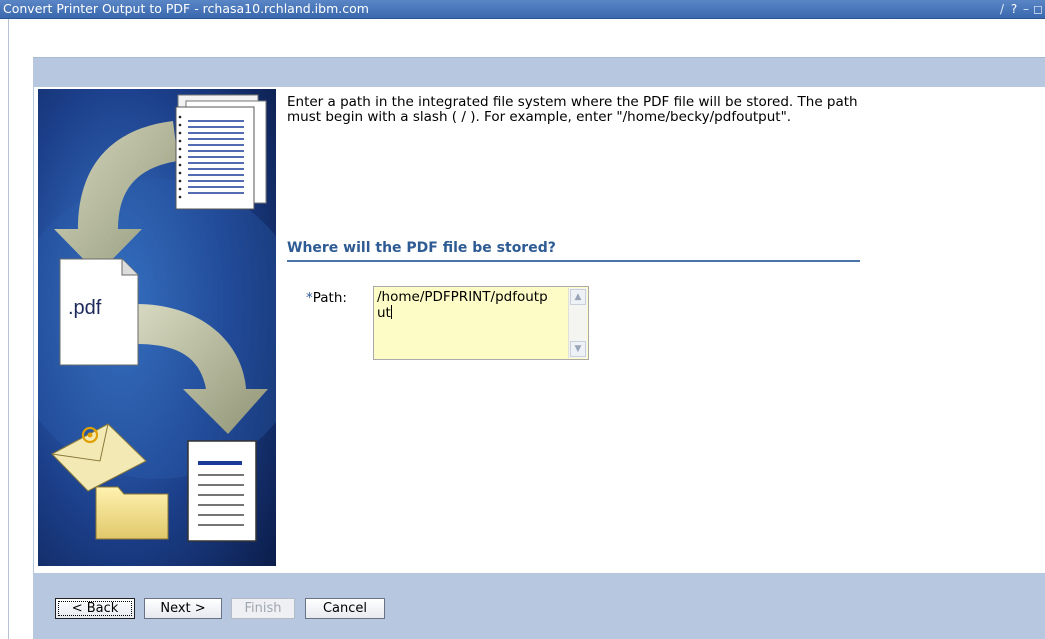 The width and height of the screenshot is (1045, 639). I want to click on next-button: Next >, so click(183, 608).